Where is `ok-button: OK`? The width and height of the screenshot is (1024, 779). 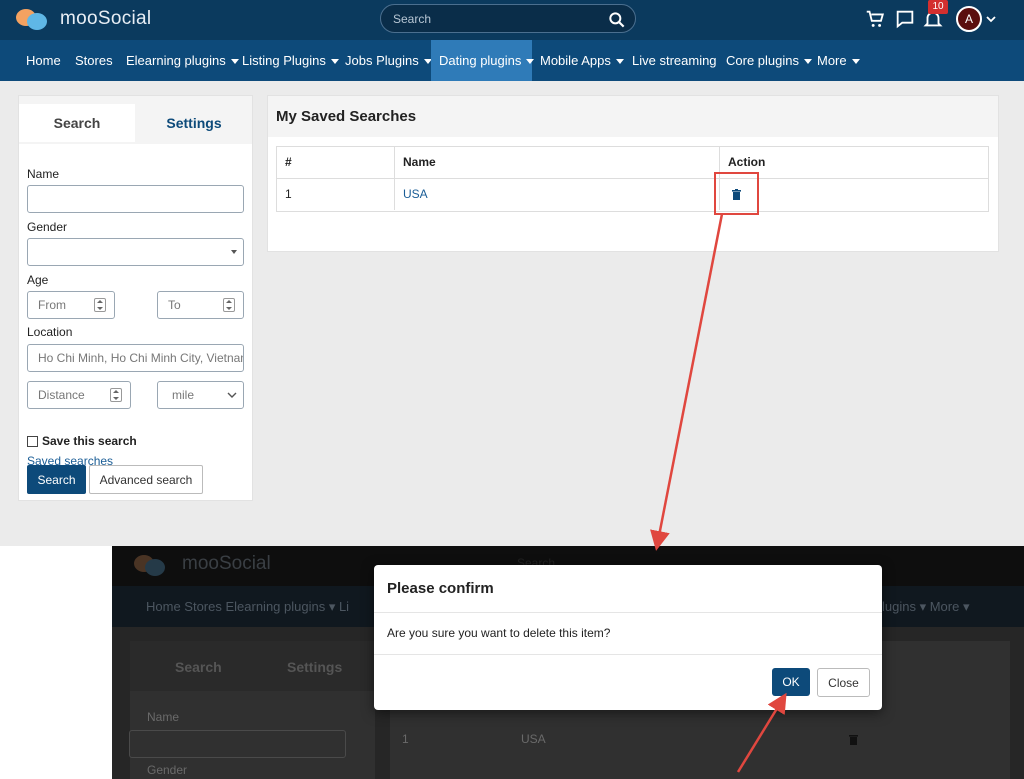
ok-button: OK is located at coordinates (791, 682).